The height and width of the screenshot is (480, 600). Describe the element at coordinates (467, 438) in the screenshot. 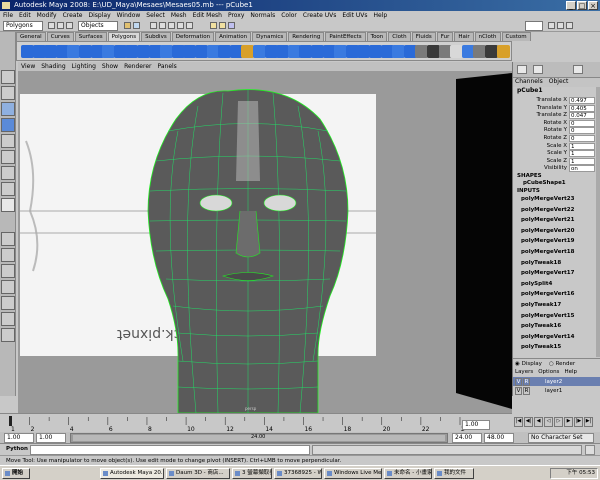

I see `playback-end-field: 24.00` at that location.